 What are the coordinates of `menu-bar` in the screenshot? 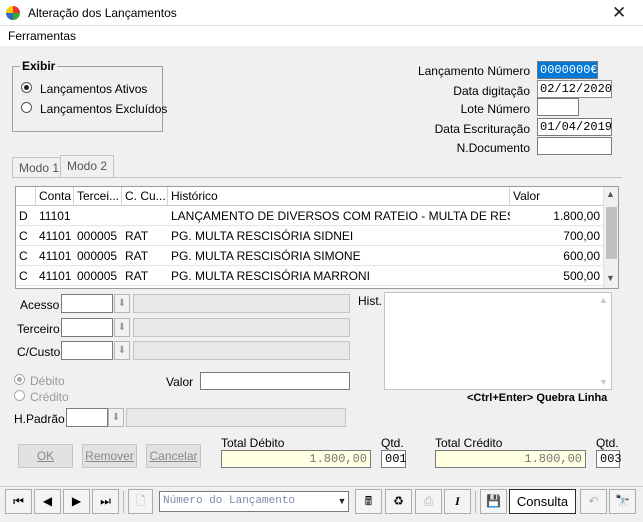 It's located at (321, 36).